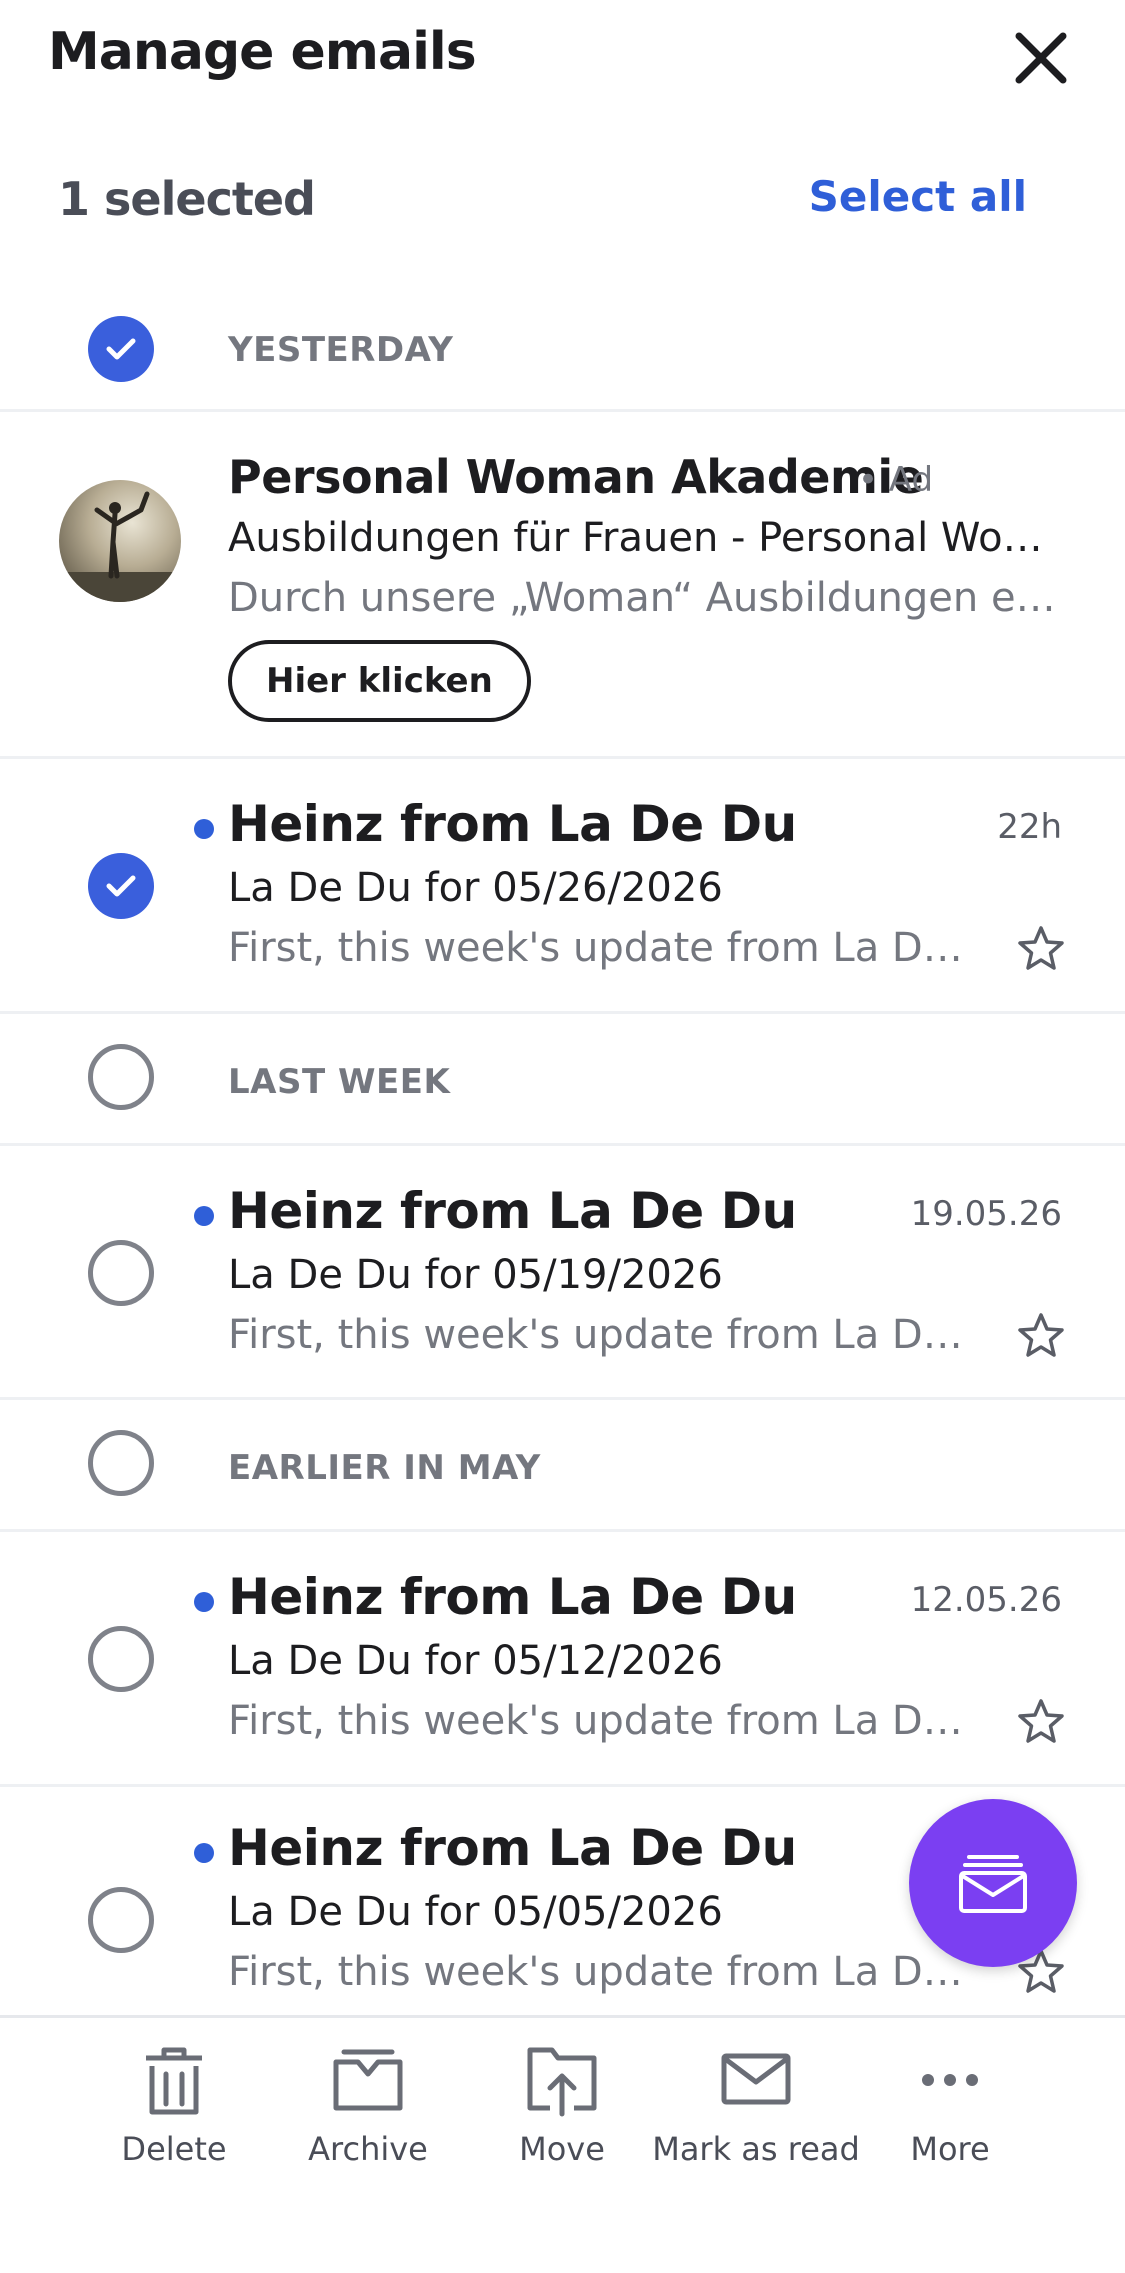 This screenshot has width=1125, height=2273. Describe the element at coordinates (120, 541) in the screenshot. I see `avatar` at that location.